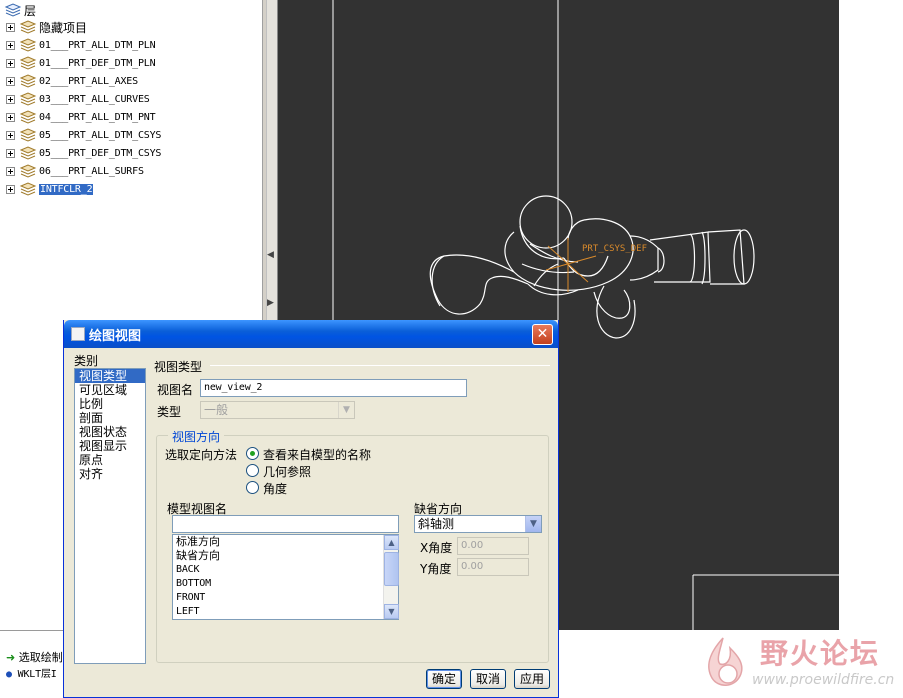 The width and height of the screenshot is (903, 698). What do you see at coordinates (317, 454) in the screenshot?
I see `orientation-radio-label: 查看来自模型的名称` at bounding box center [317, 454].